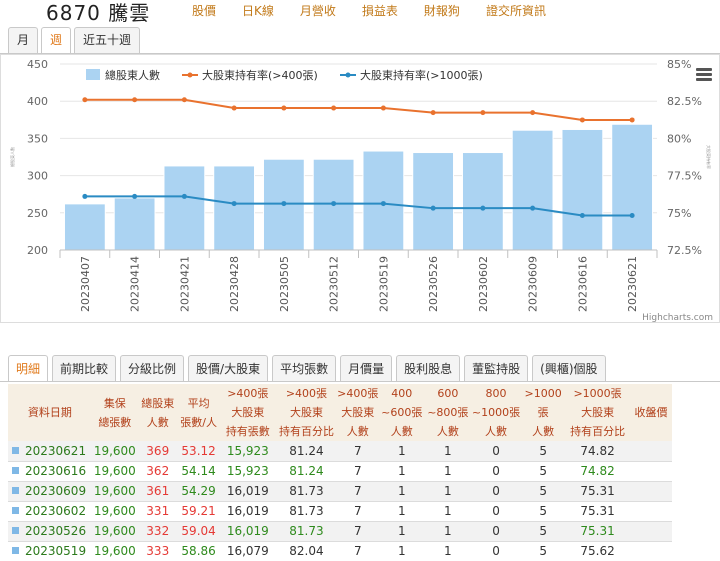 The width and height of the screenshot is (720, 561). Describe the element at coordinates (190, 75) in the screenshot. I see `legend-line-marker` at that location.